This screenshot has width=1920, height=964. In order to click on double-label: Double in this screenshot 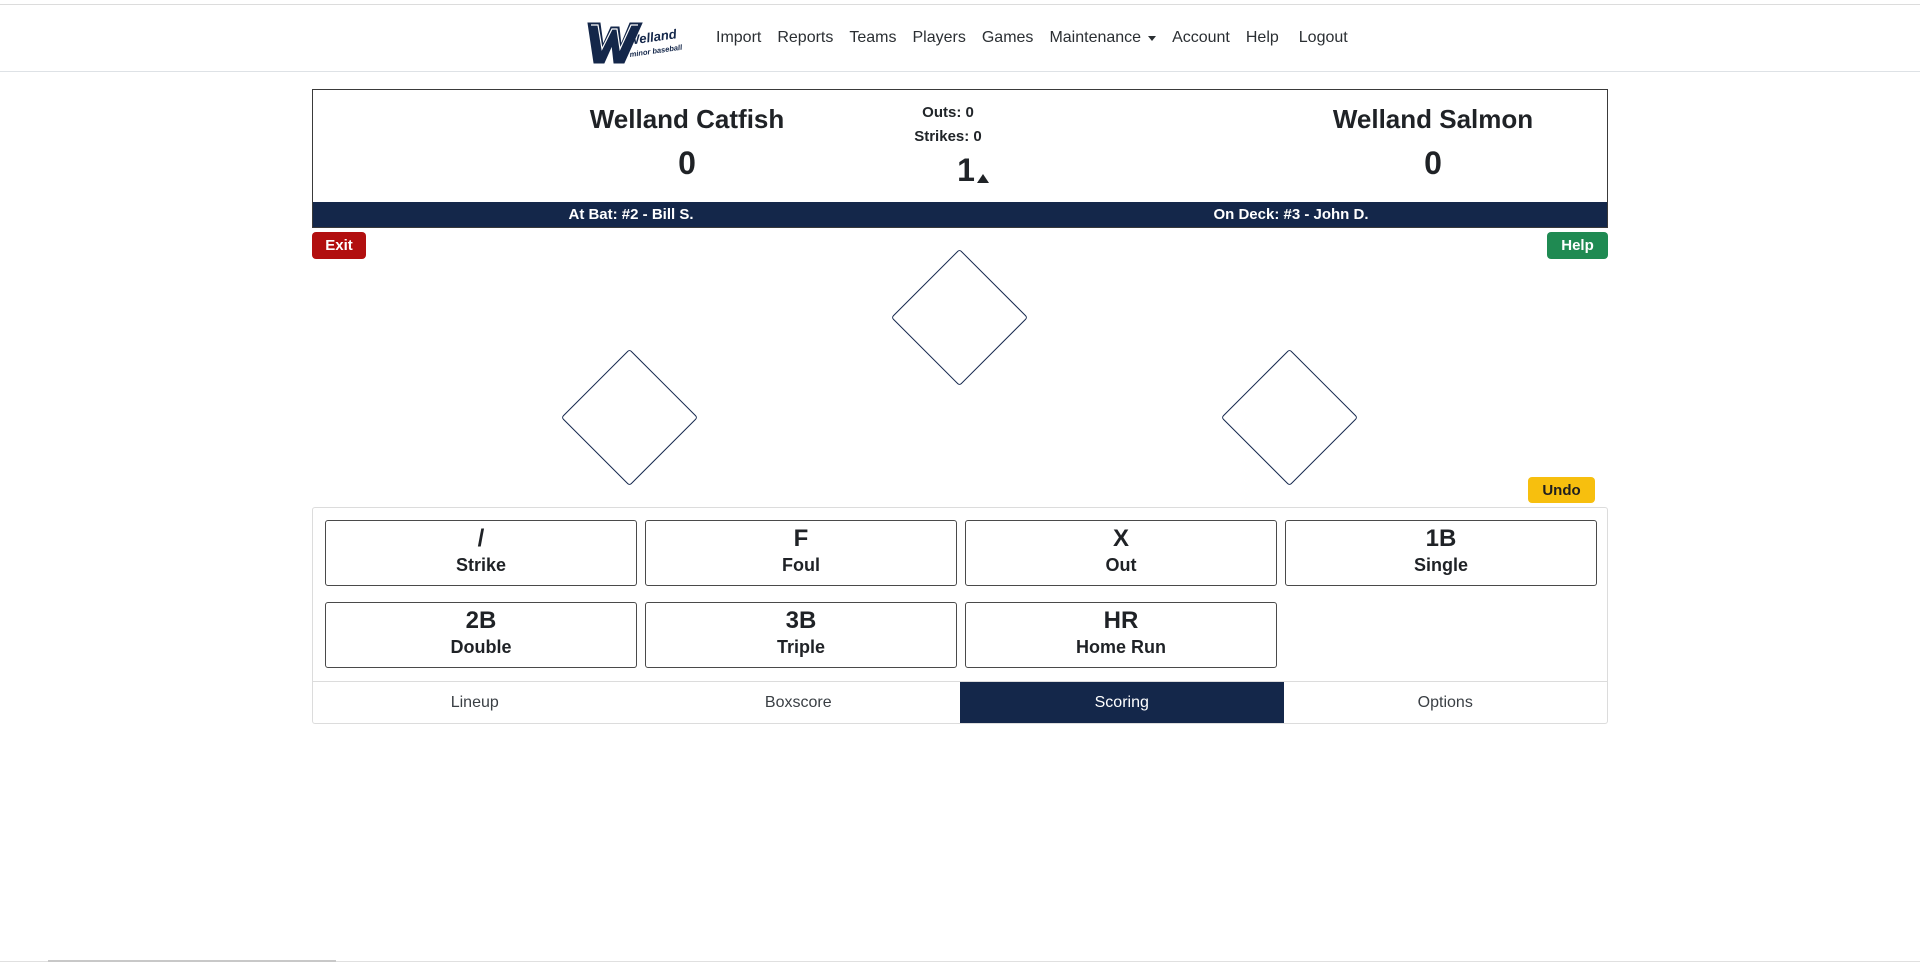, I will do `click(481, 647)`.